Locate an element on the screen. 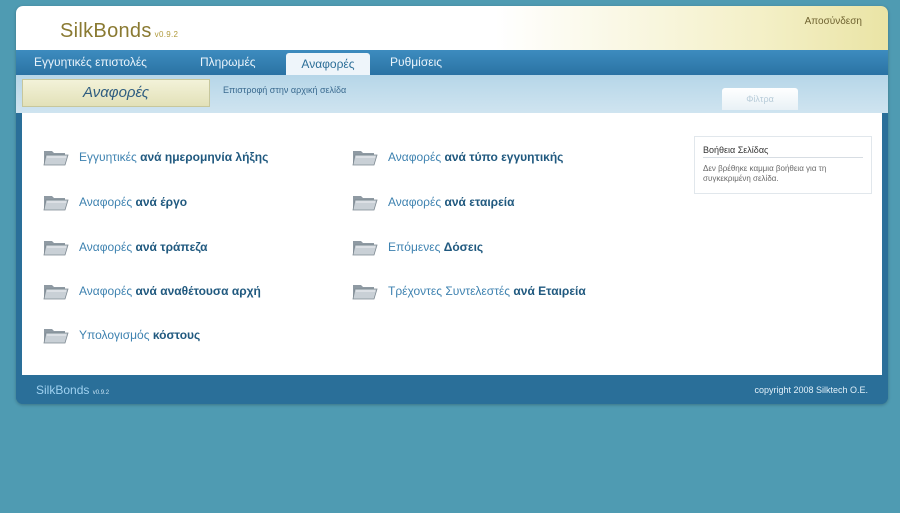 This screenshot has width=900, height=513. report-link: Αναφορές ανά εταιρεία is located at coordinates (433, 202).